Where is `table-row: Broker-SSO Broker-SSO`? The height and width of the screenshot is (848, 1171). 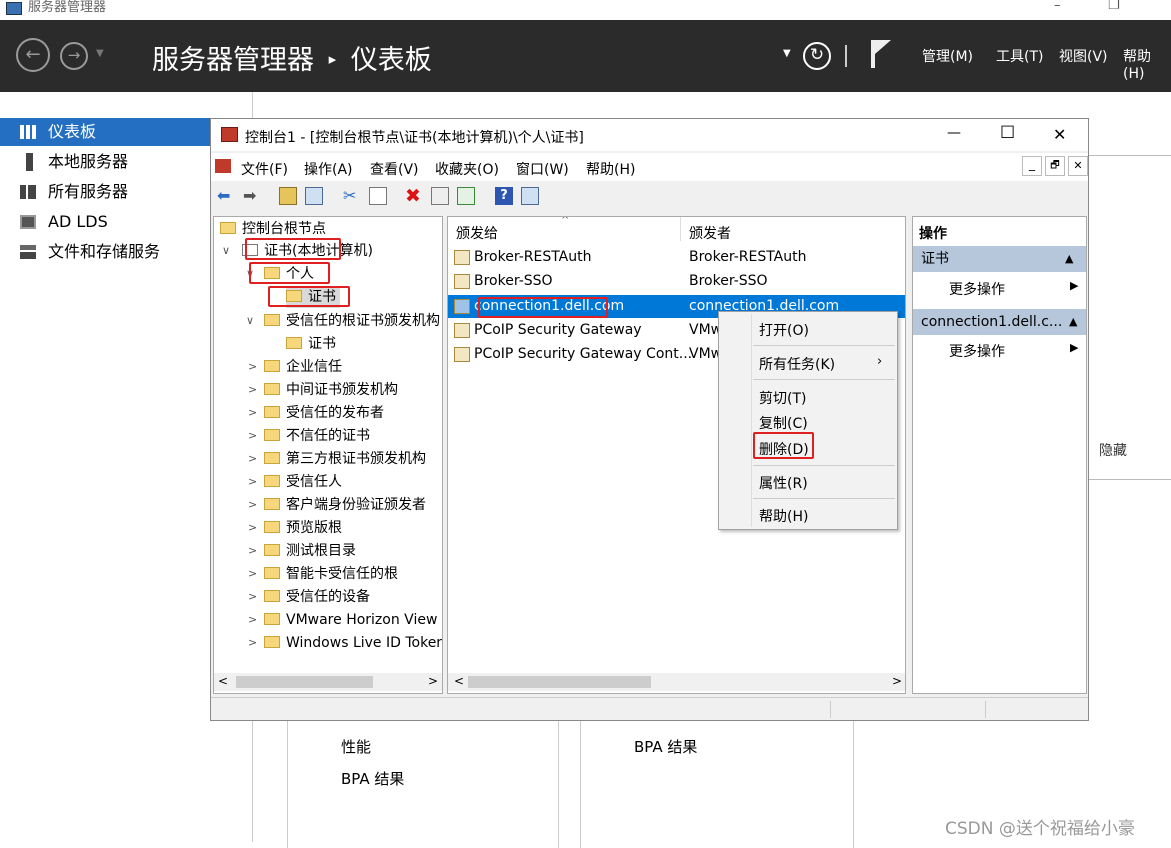 table-row: Broker-SSO Broker-SSO is located at coordinates (676, 281).